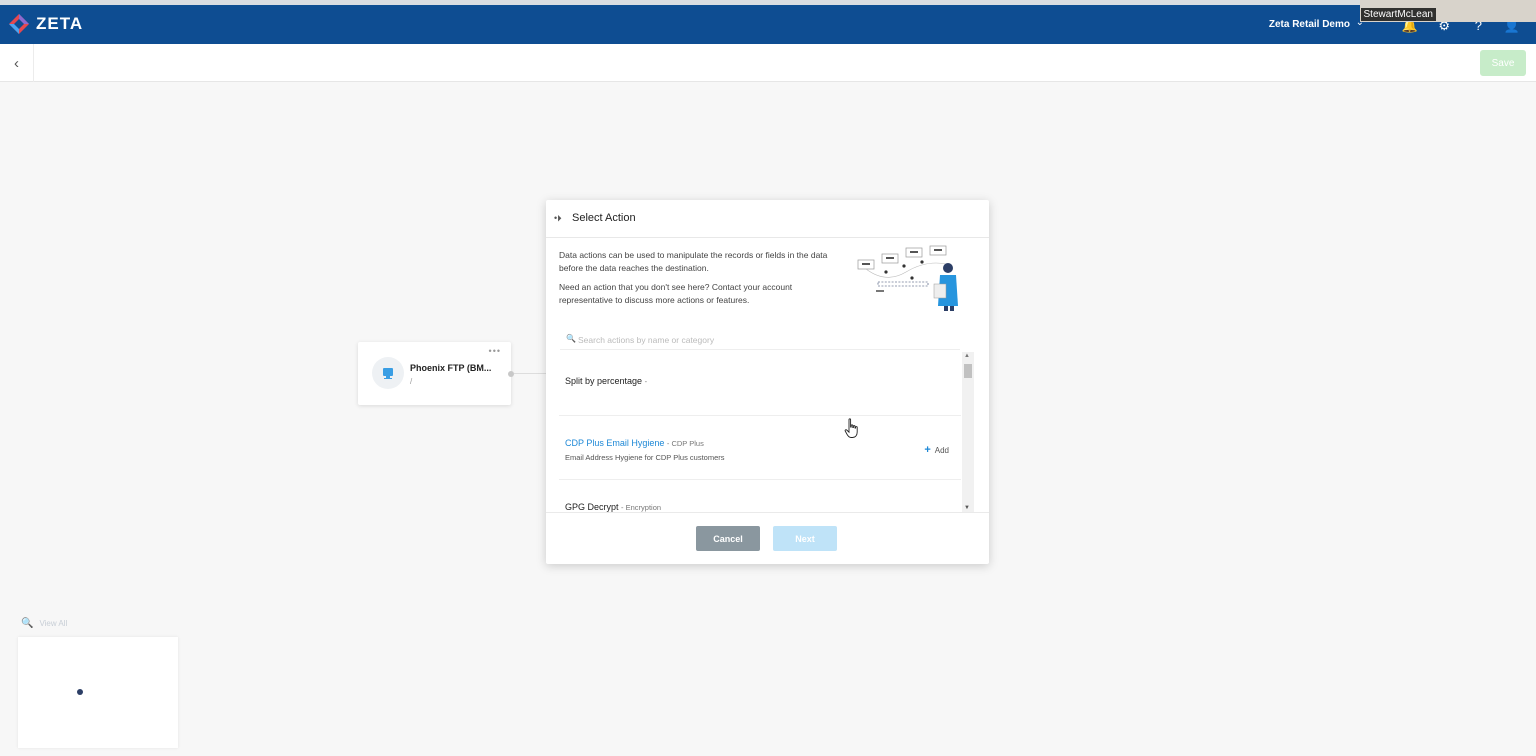  I want to click on scroll-thumb, so click(968, 371).